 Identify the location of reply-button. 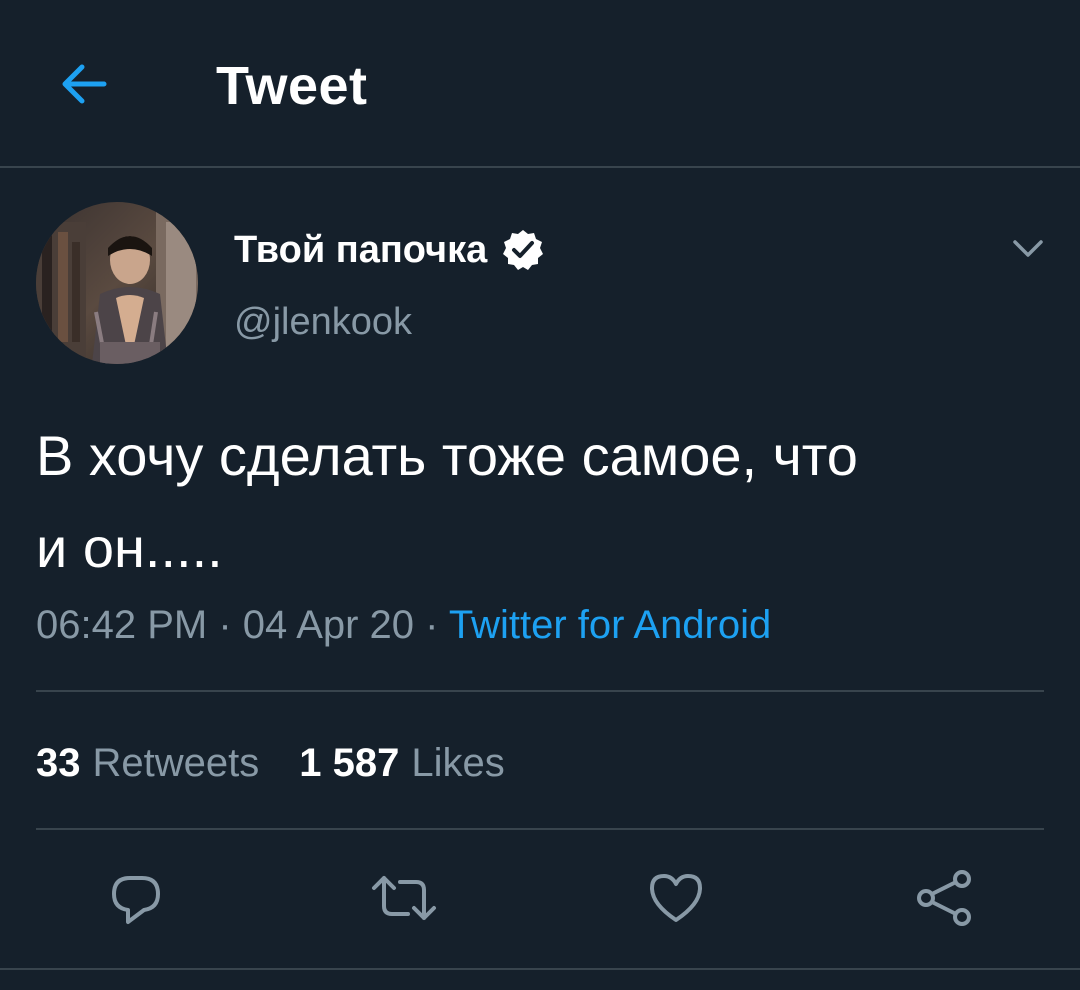
(136, 898).